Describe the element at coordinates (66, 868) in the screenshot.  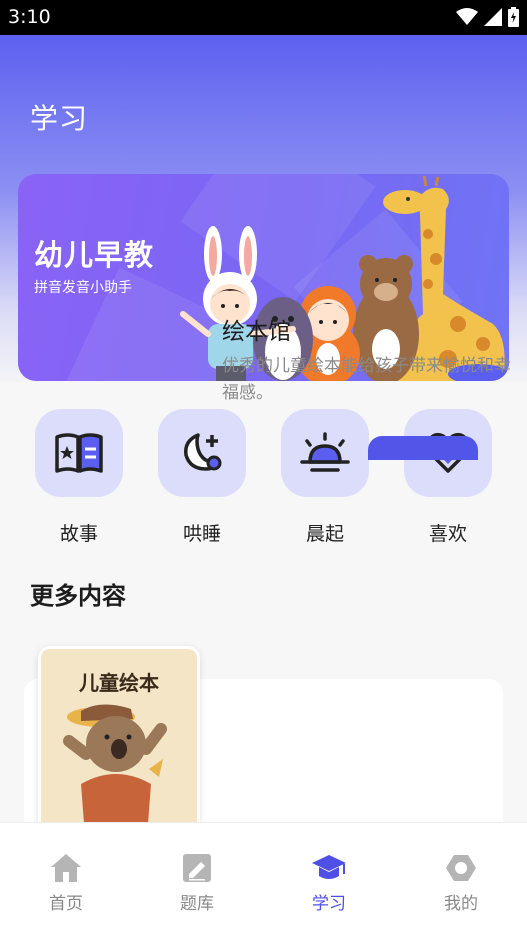
I see `home-icon` at that location.